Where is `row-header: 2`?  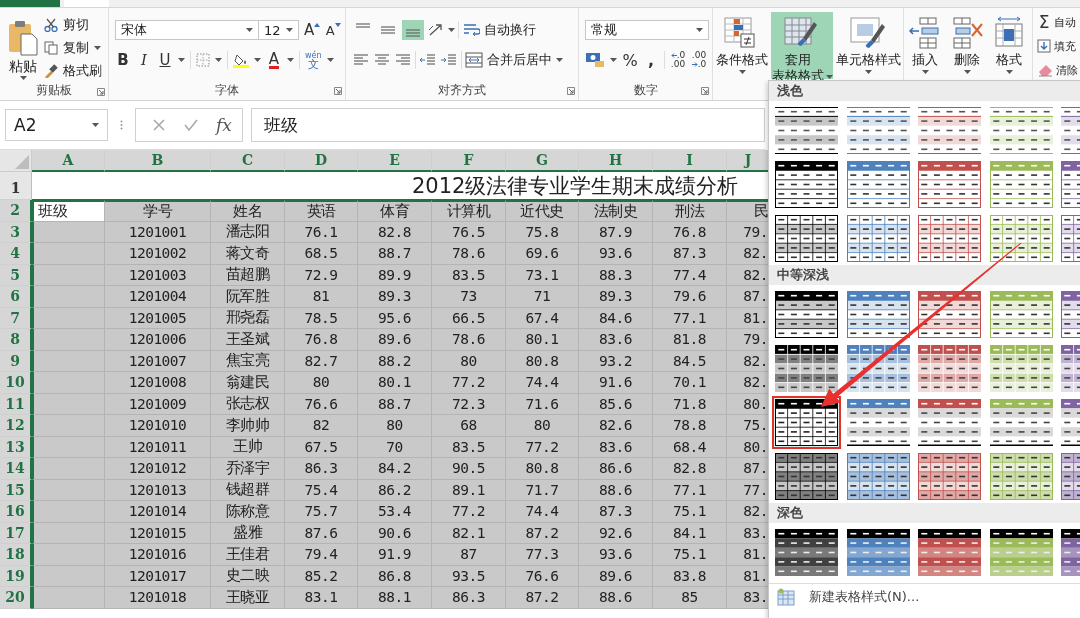
row-header: 2 is located at coordinates (16, 211).